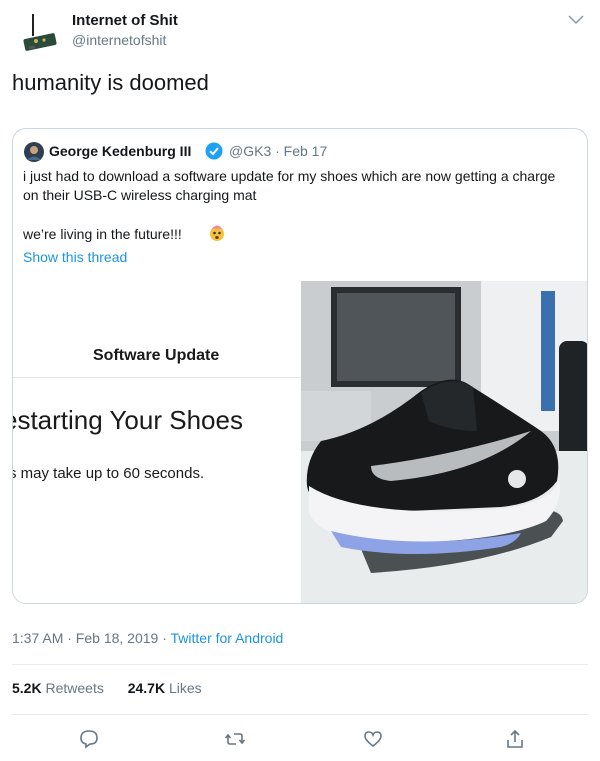 This screenshot has height=761, width=600. I want to click on source-link: Twitter for Android, so click(227, 638).